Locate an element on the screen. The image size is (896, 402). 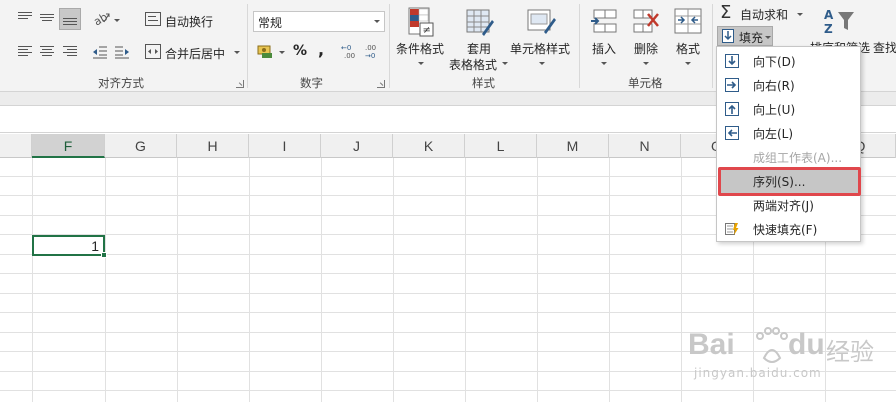
format-cells-button: 格式 is located at coordinates (688, 36).